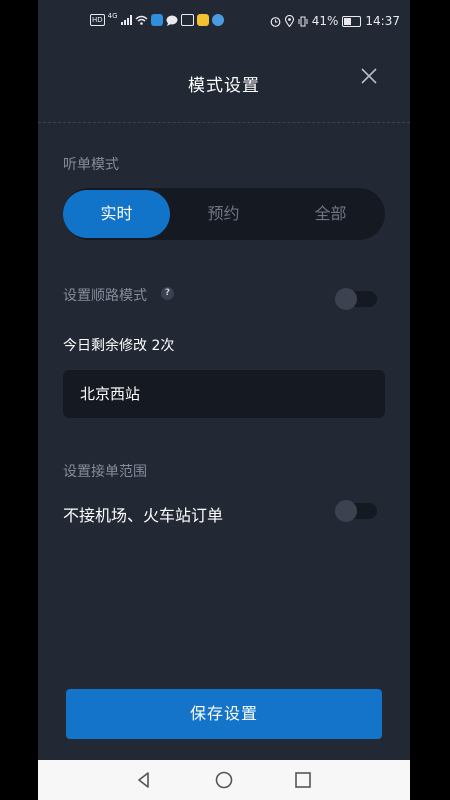 This screenshot has width=450, height=800. I want to click on status-right: 41% 14:37, so click(335, 21).